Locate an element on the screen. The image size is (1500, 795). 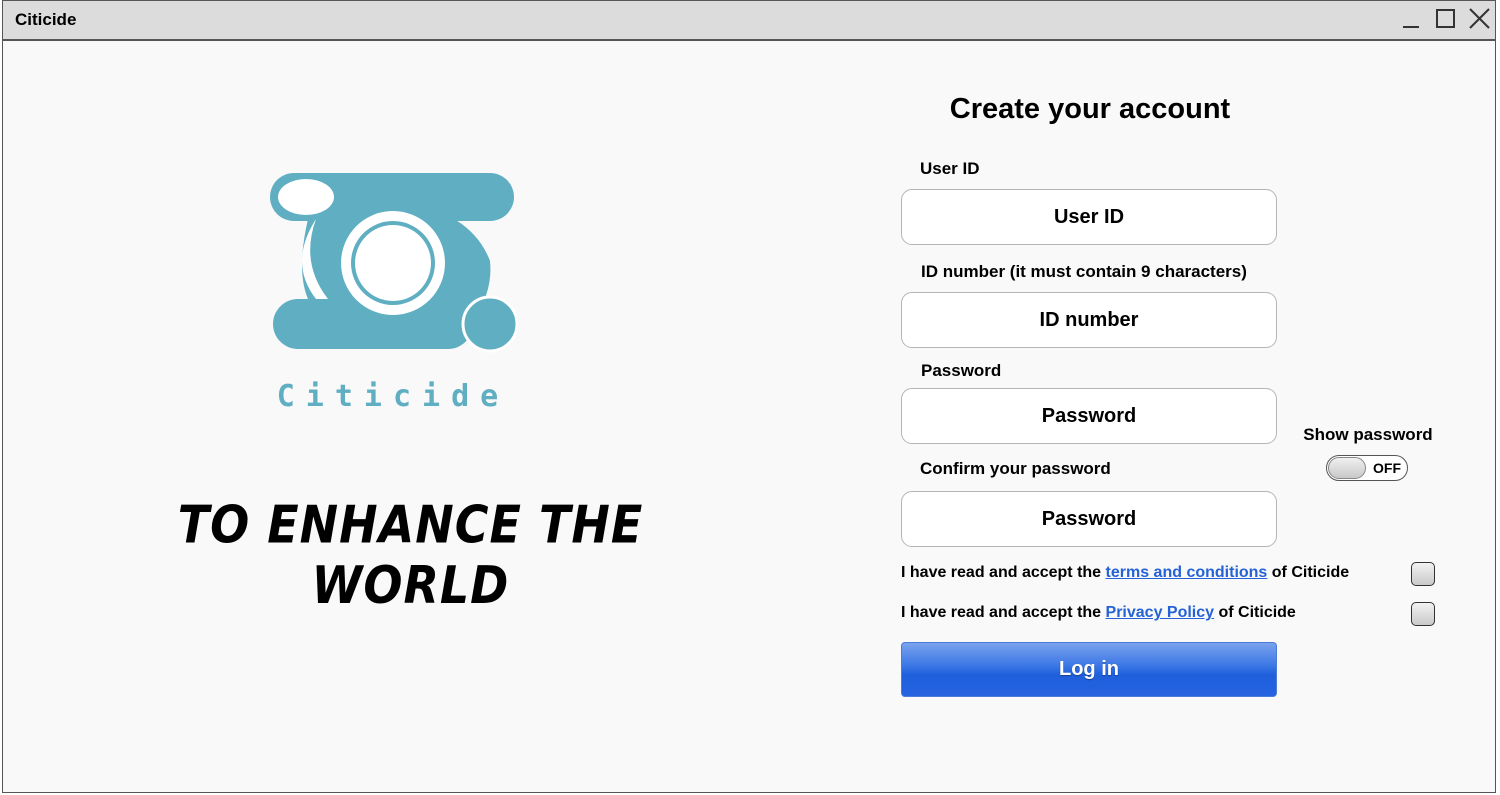
privacy-checkbox is located at coordinates (1423, 614).